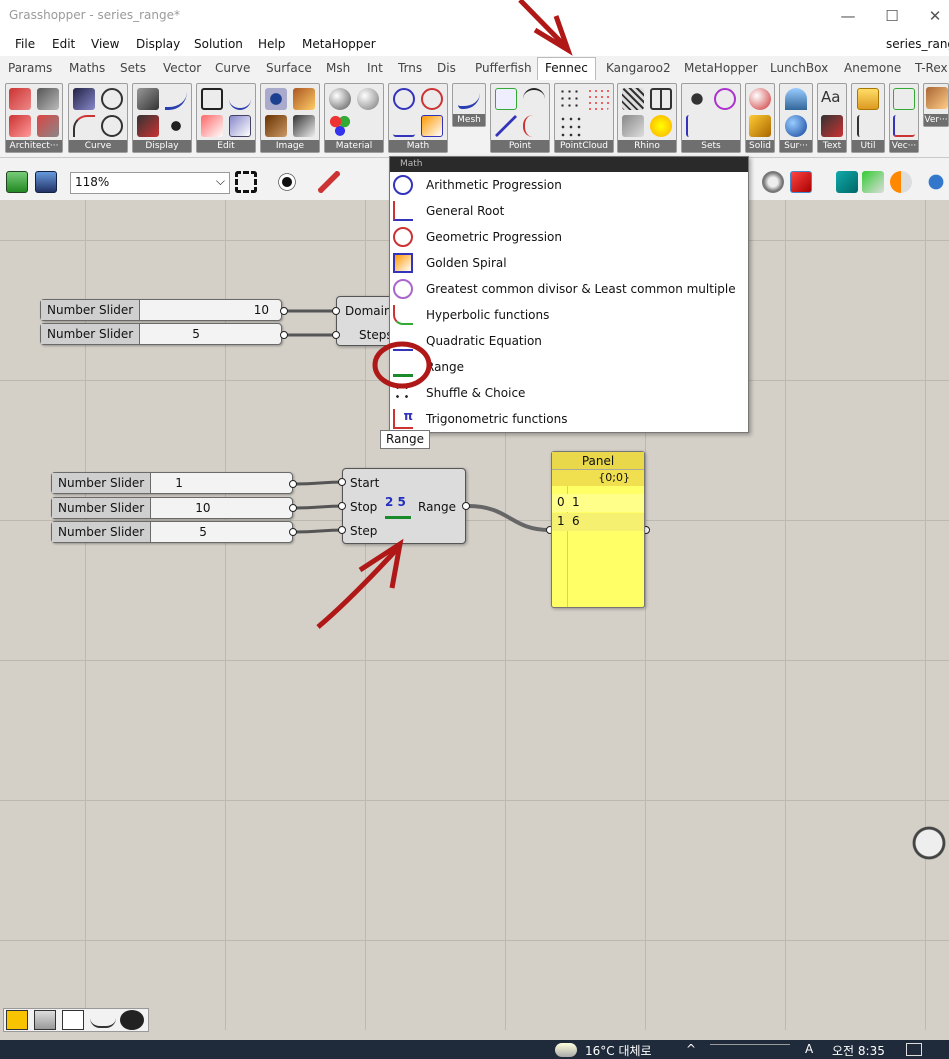 The image size is (949, 1059). I want to click on windows-taskbar: 16°C 대체로 ^ A 오전 8:35, so click(474, 1049).